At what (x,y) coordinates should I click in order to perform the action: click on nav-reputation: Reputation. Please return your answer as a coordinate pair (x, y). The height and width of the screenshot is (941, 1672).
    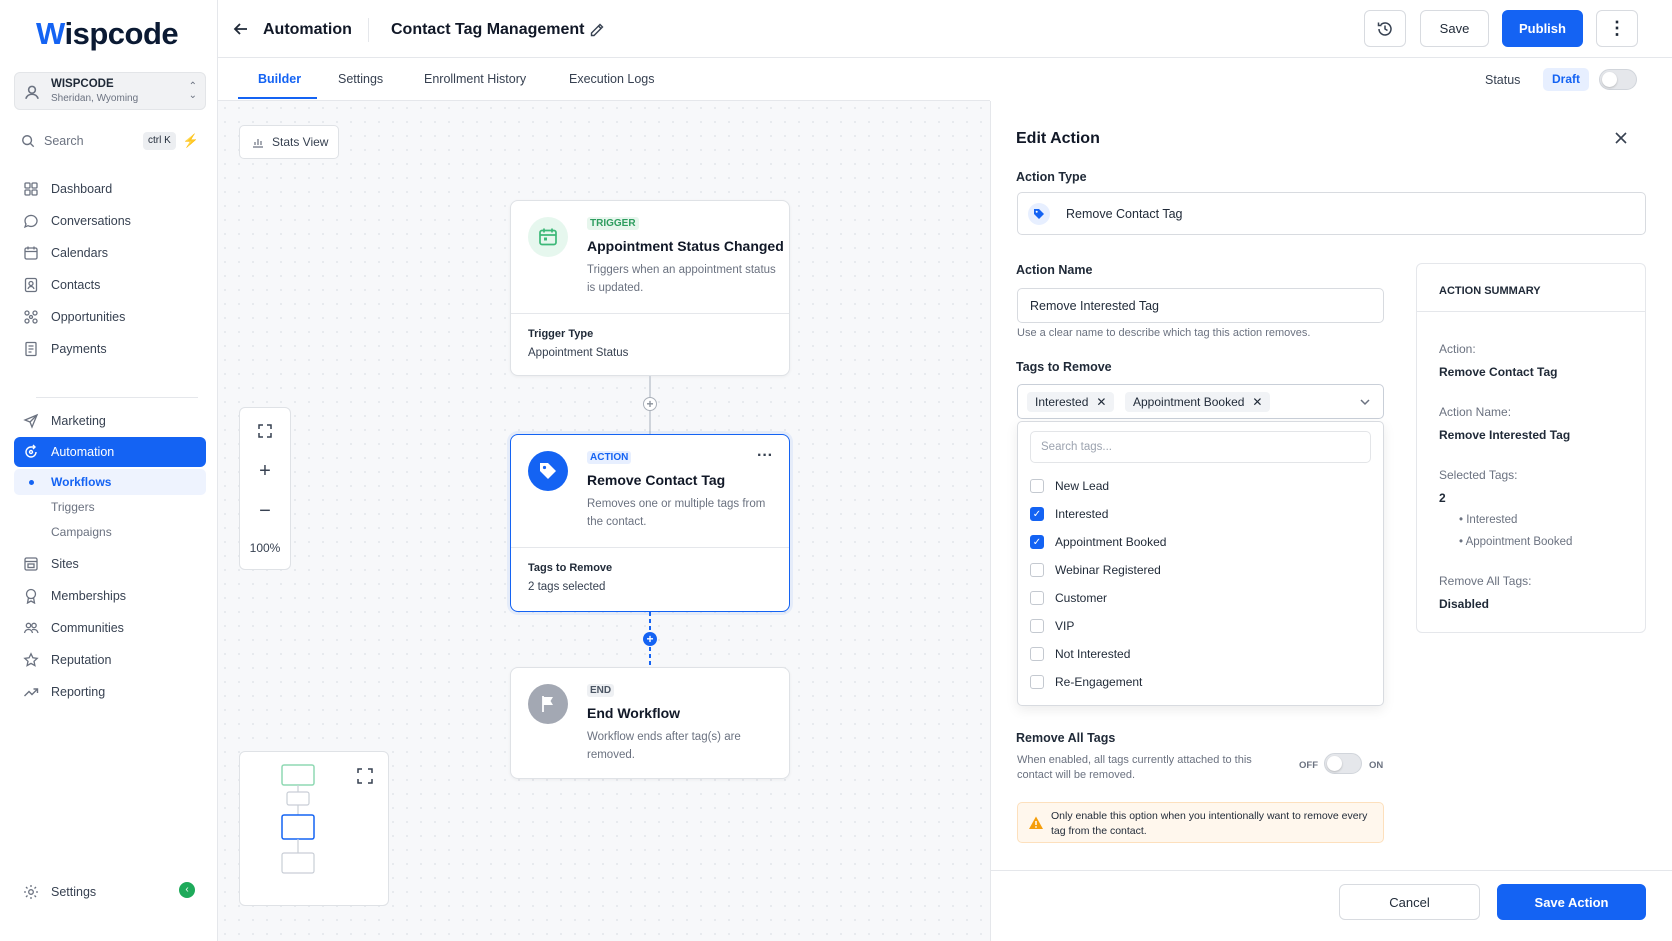
    Looking at the image, I should click on (110, 660).